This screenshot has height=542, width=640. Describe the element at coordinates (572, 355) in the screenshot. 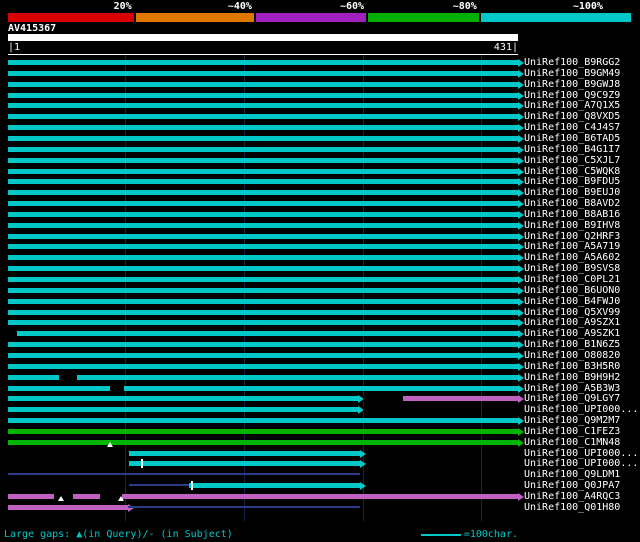

I see `hit-label: UniRef100_O80820` at that location.